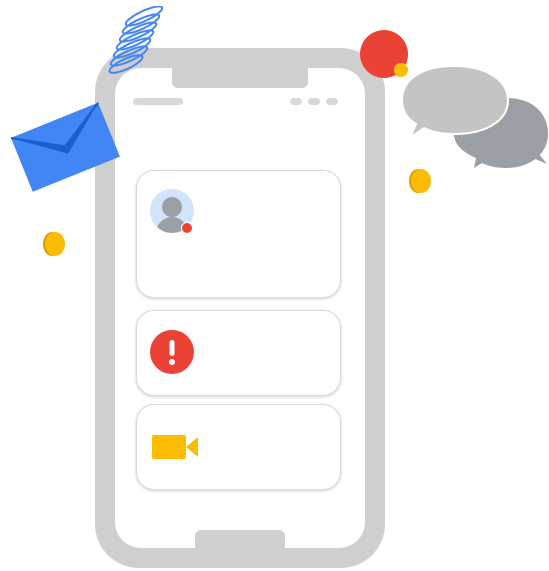 Image resolution: width=549 pixels, height=571 pixels. I want to click on phone-notch, so click(240, 78).